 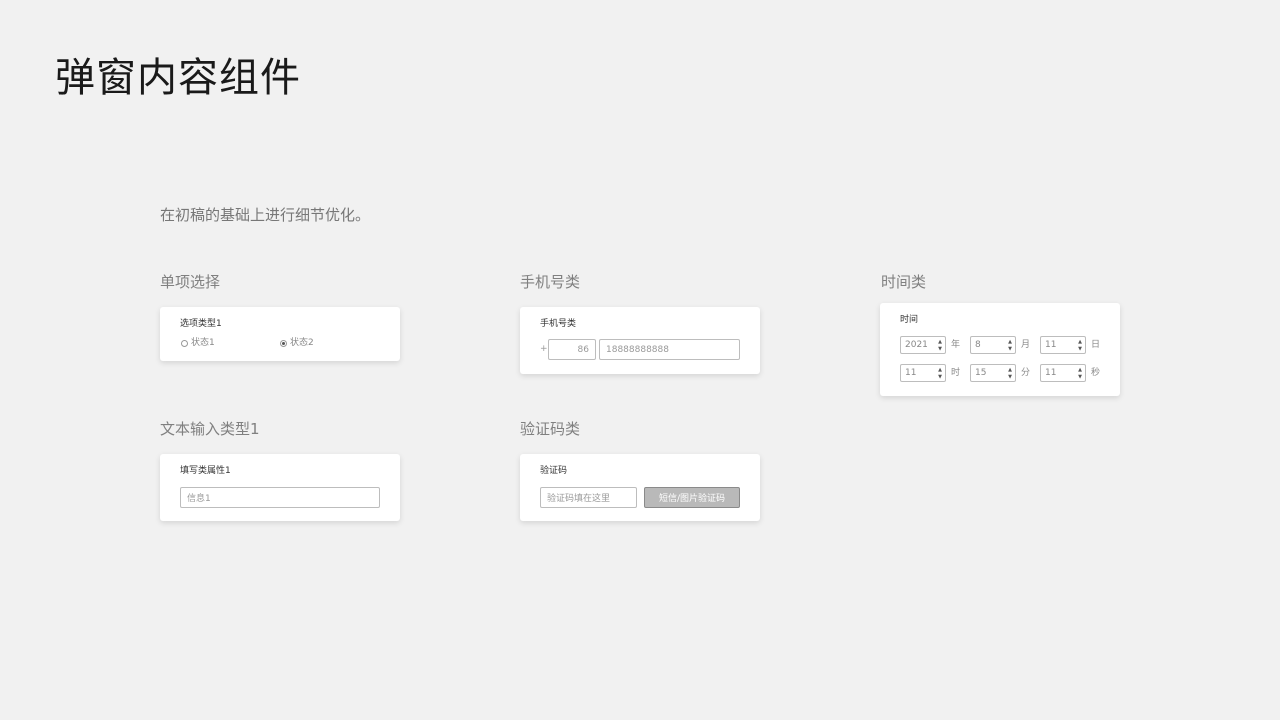 I want to click on plus-prefix: +, so click(x=544, y=349).